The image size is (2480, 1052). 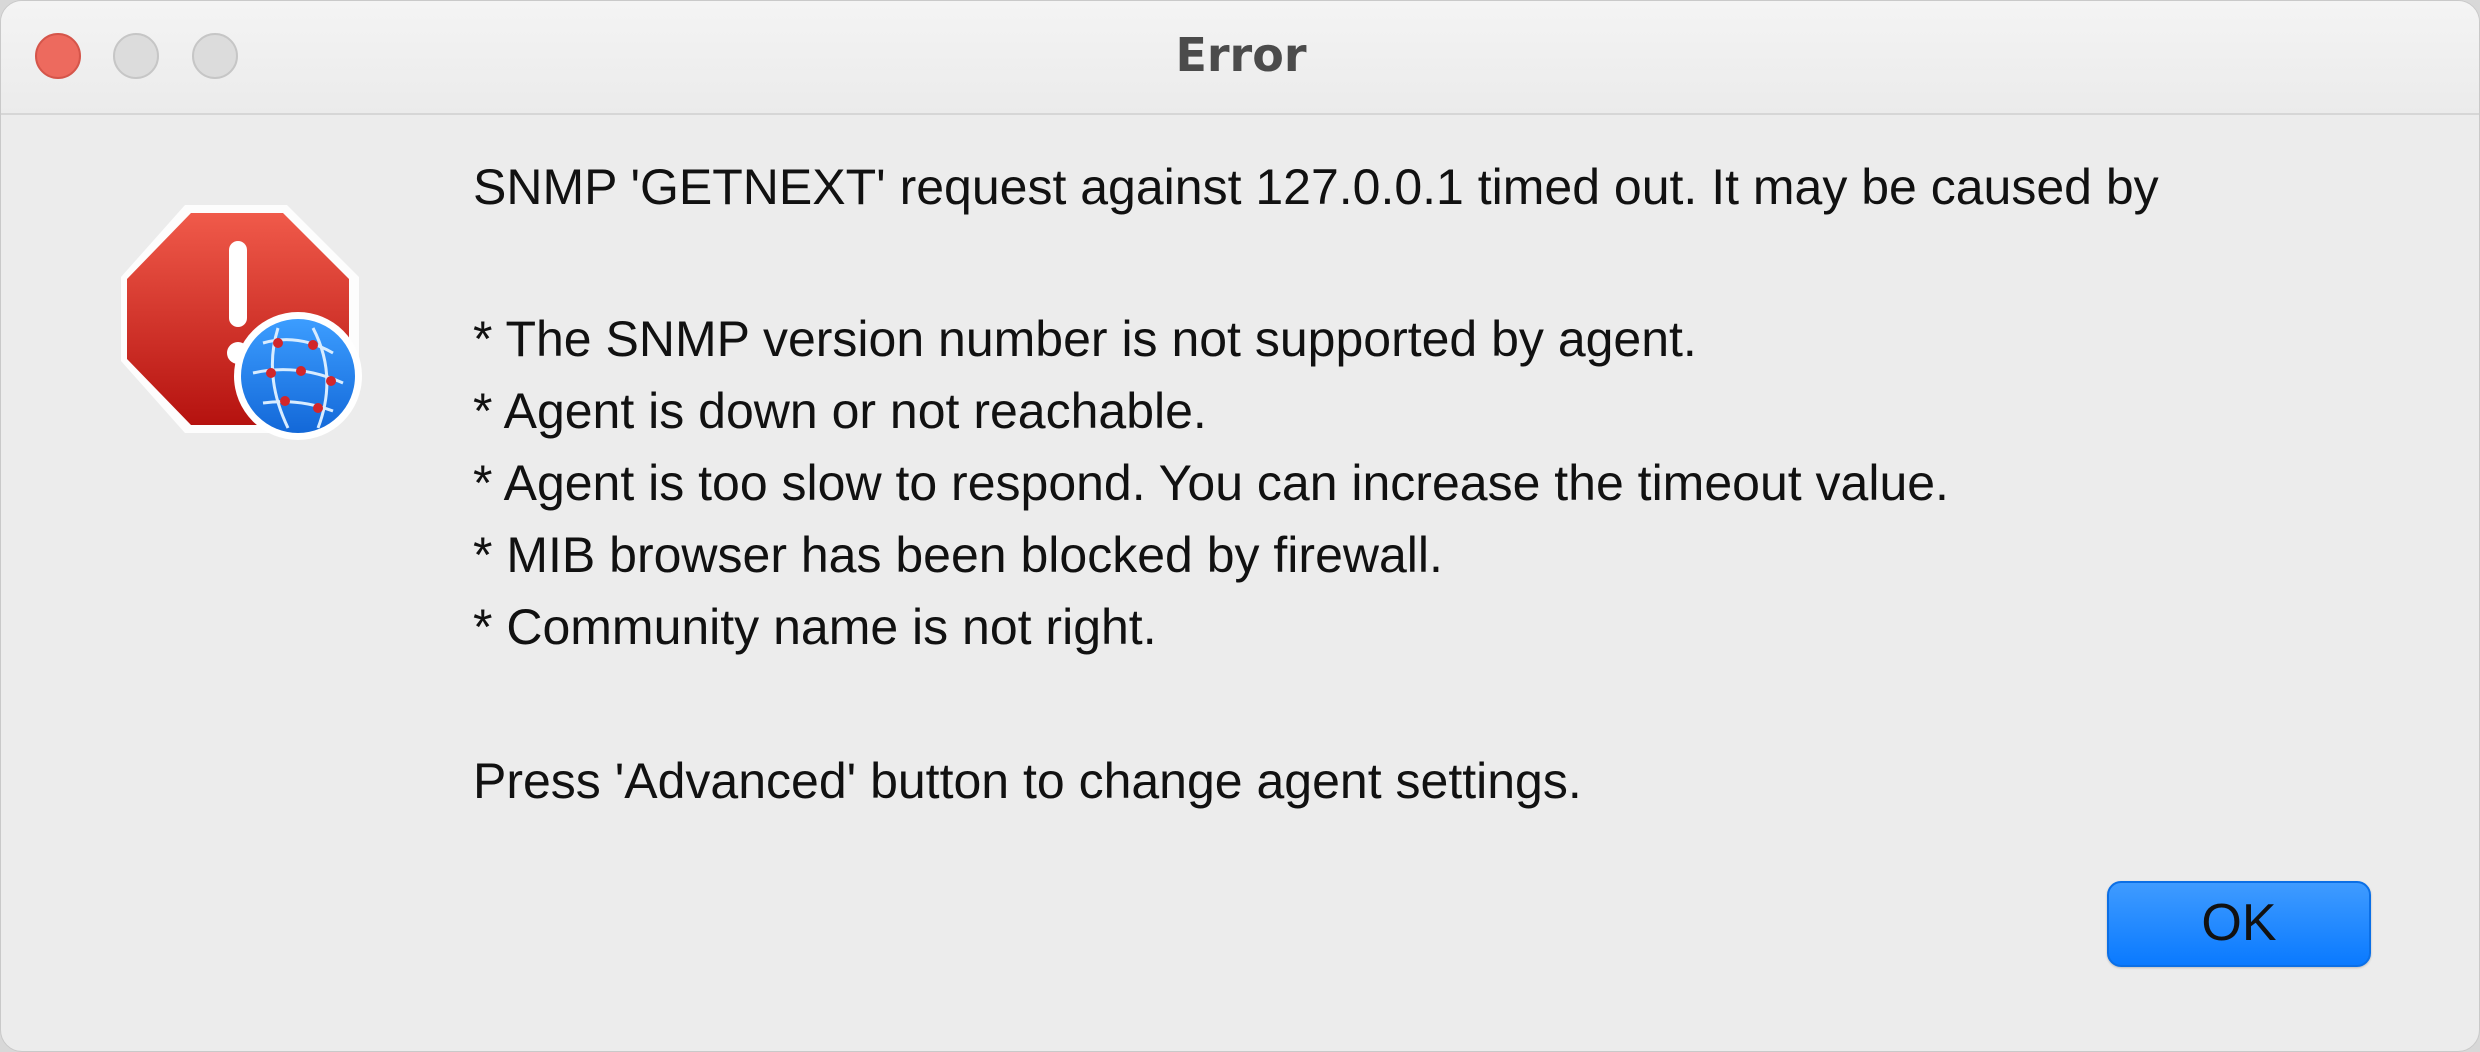 What do you see at coordinates (840, 411) in the screenshot?
I see `cause-item: * Agent is down or not reachable.` at bounding box center [840, 411].